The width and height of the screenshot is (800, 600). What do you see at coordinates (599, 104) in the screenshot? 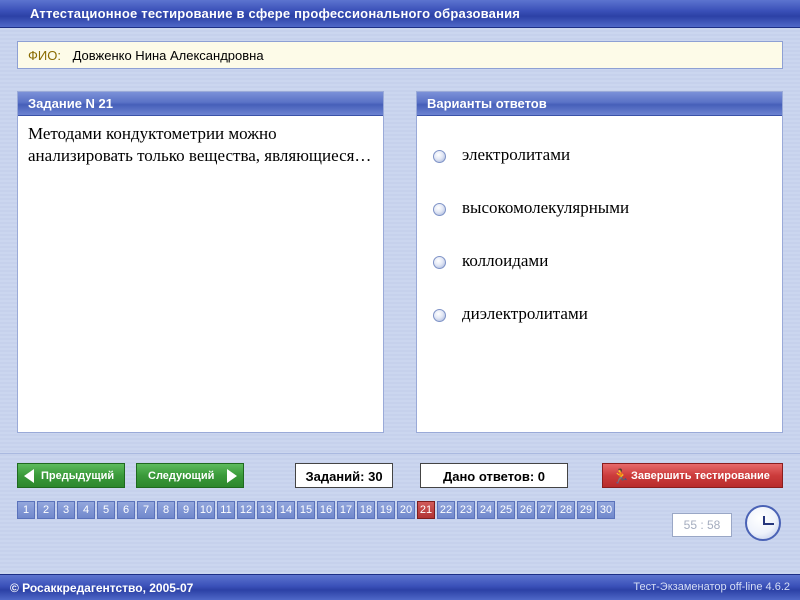
I see `answers-header: Варианты ответов` at bounding box center [599, 104].